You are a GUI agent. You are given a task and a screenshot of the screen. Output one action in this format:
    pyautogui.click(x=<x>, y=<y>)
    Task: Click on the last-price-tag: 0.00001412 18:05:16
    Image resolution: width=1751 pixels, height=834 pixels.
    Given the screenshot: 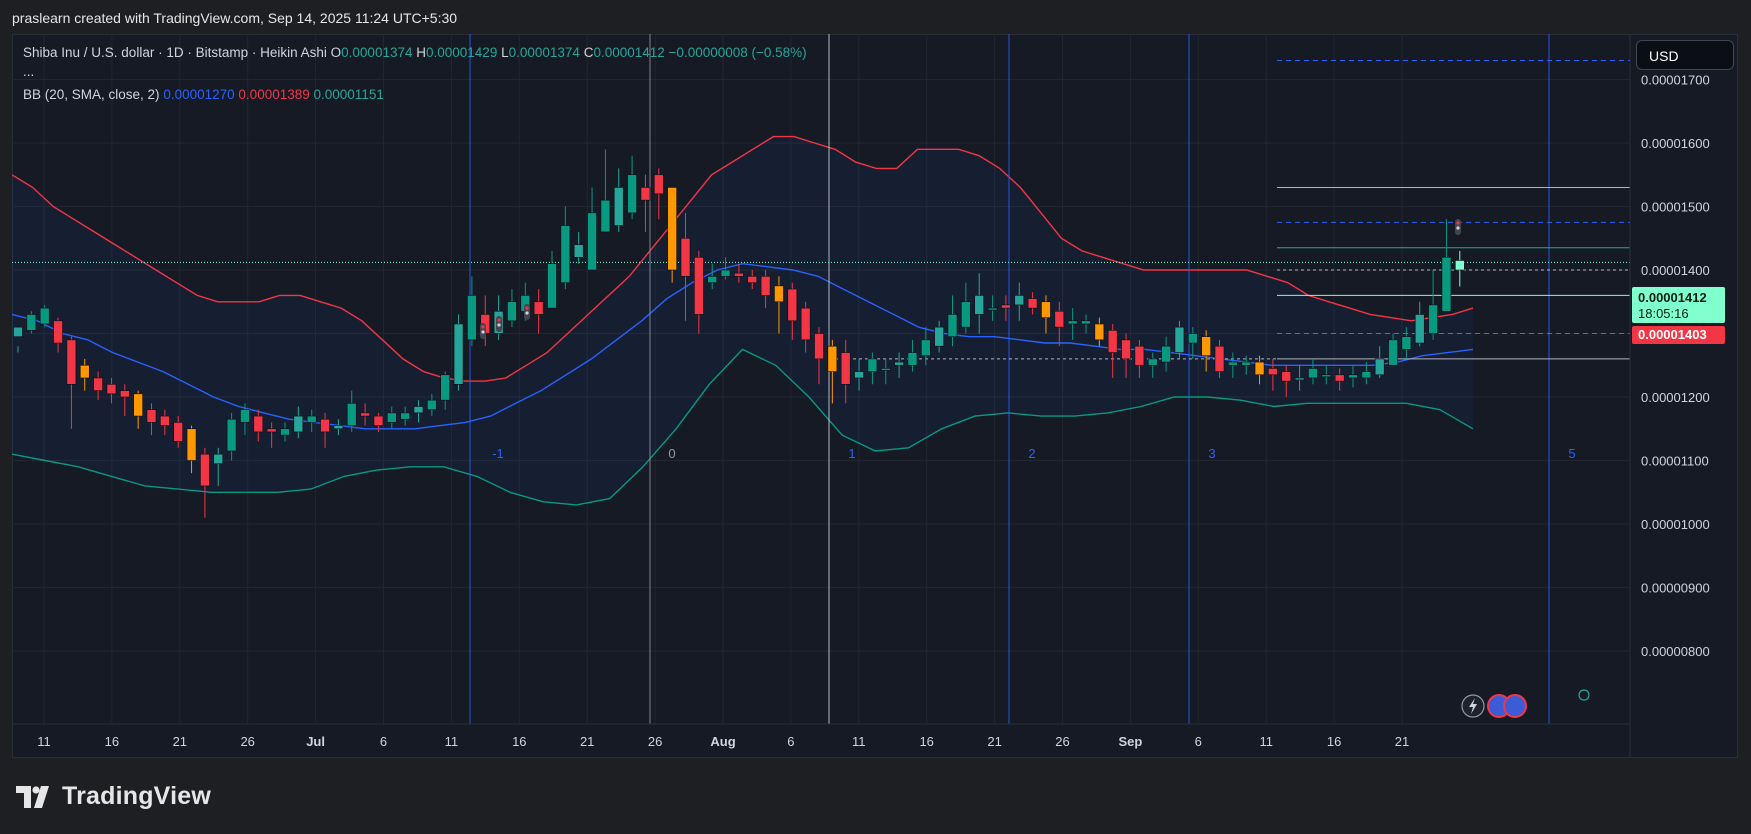 What is the action you would take?
    pyautogui.click(x=1678, y=305)
    